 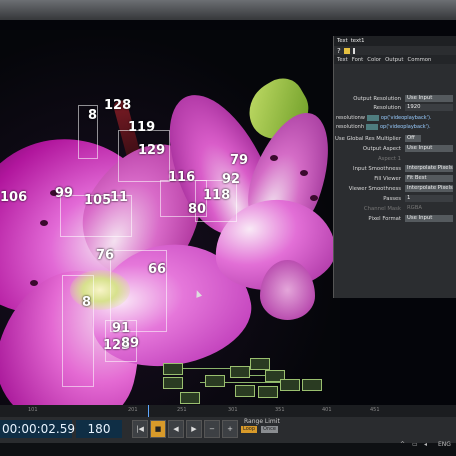 I want to click on step-forward-button: +, so click(x=230, y=429).